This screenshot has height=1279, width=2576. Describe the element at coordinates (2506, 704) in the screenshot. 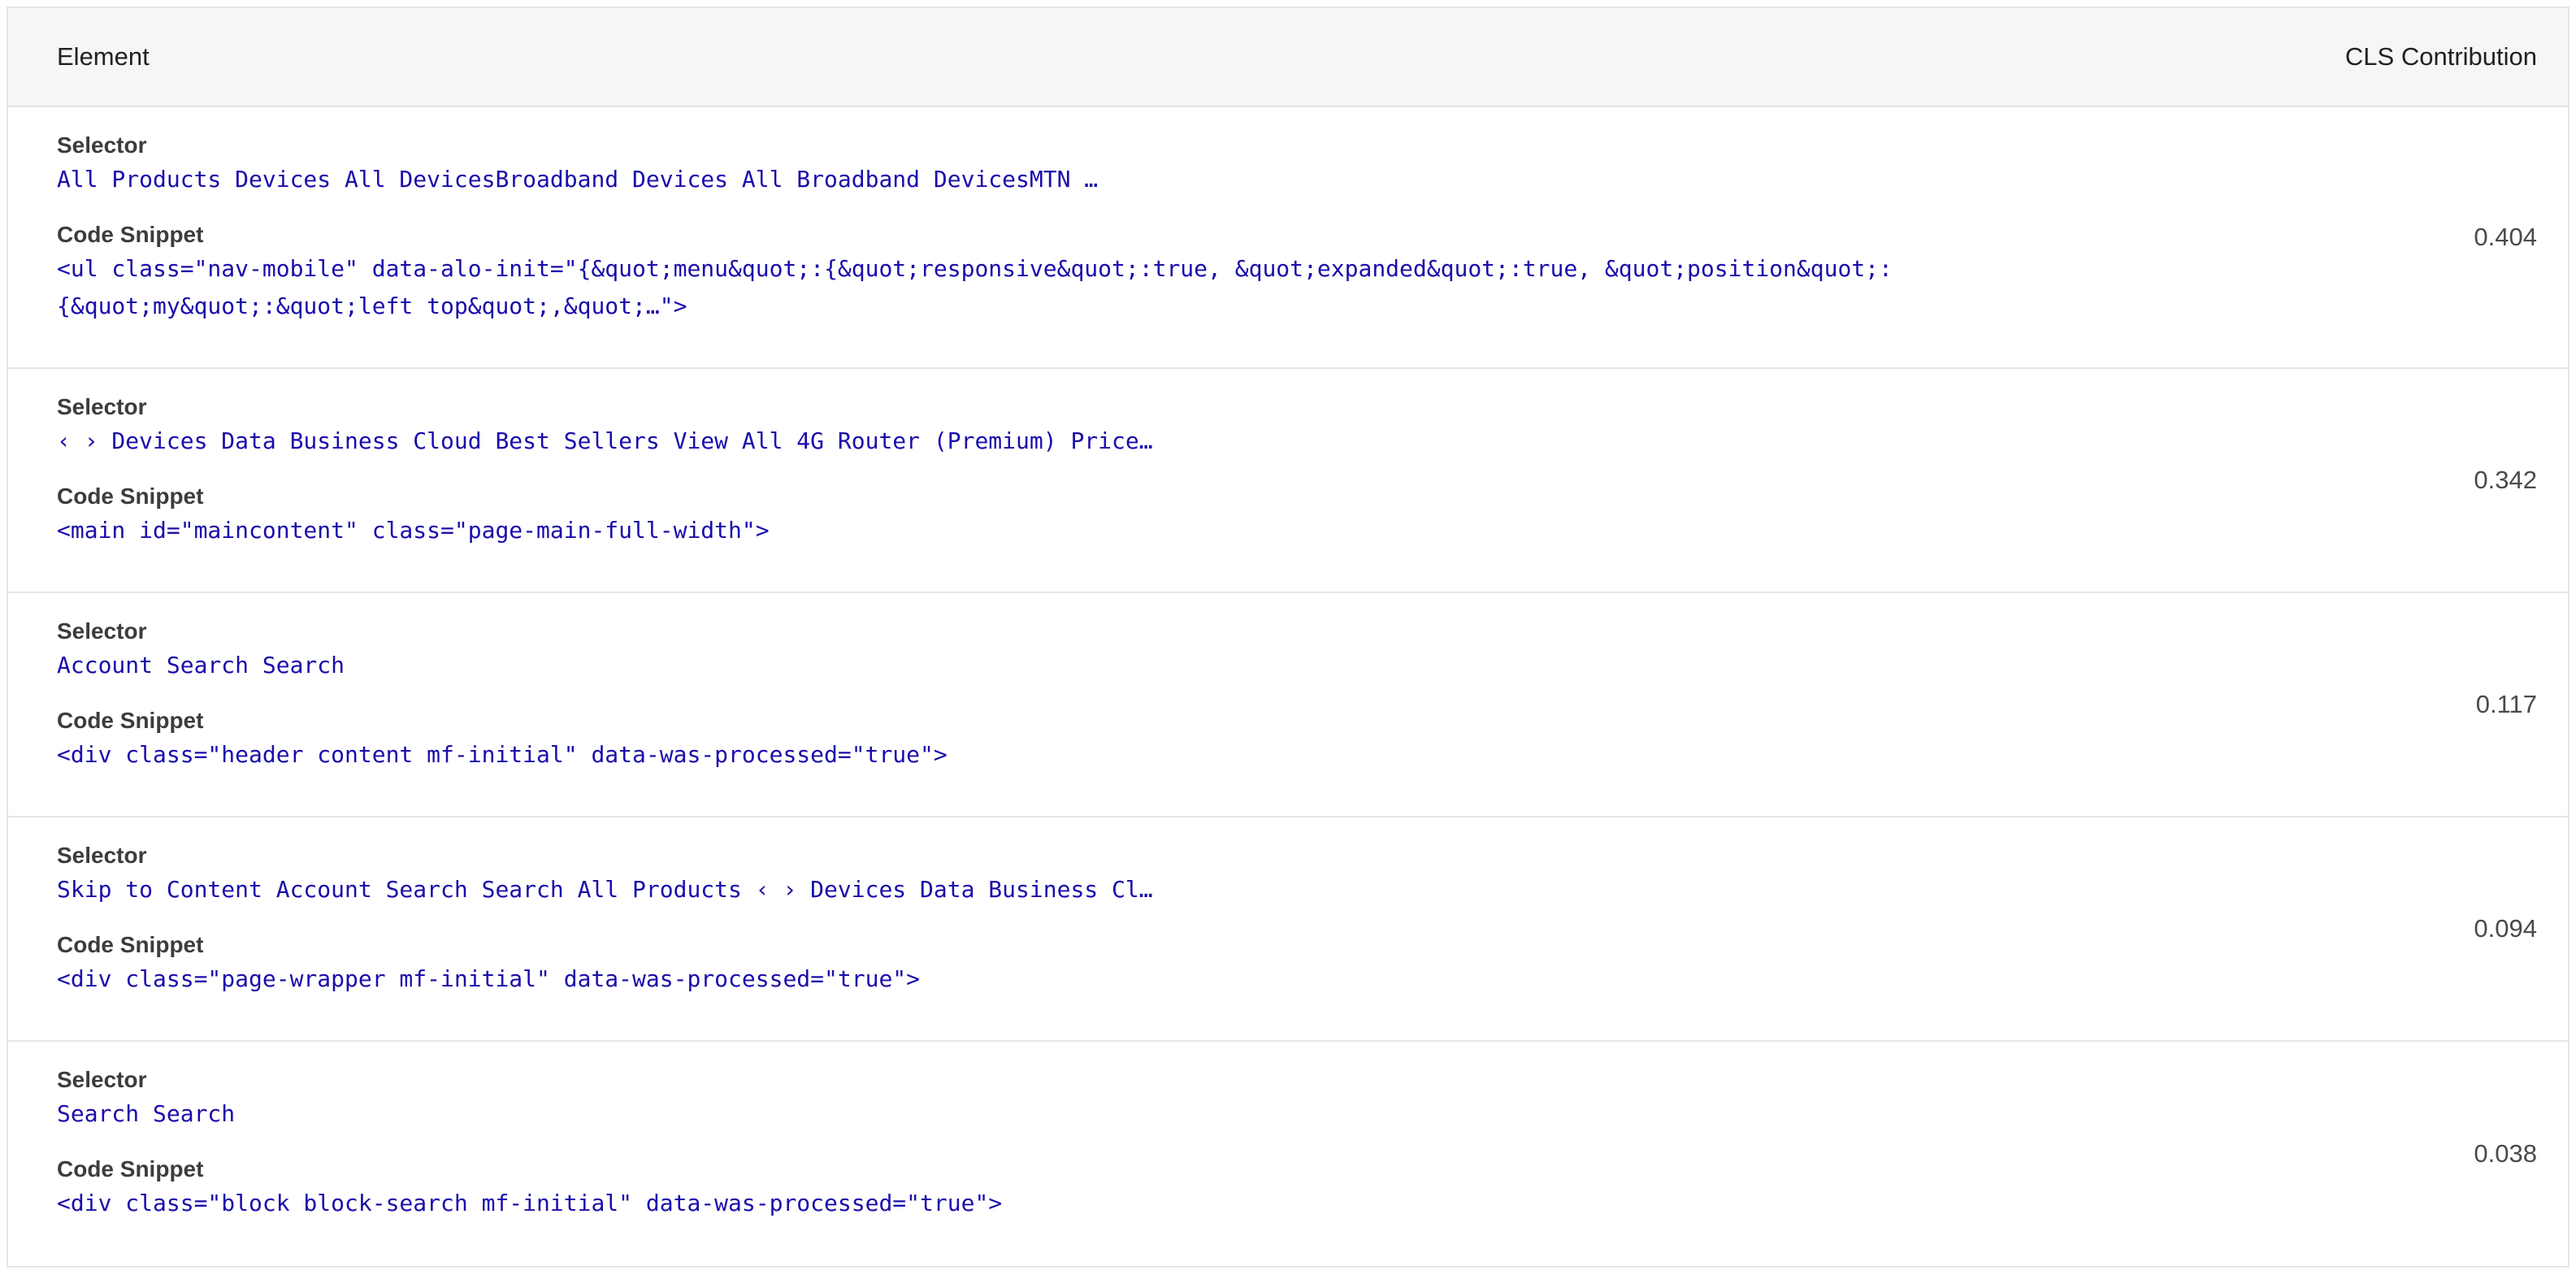

I see `cls-contribution-value: 0.117` at that location.